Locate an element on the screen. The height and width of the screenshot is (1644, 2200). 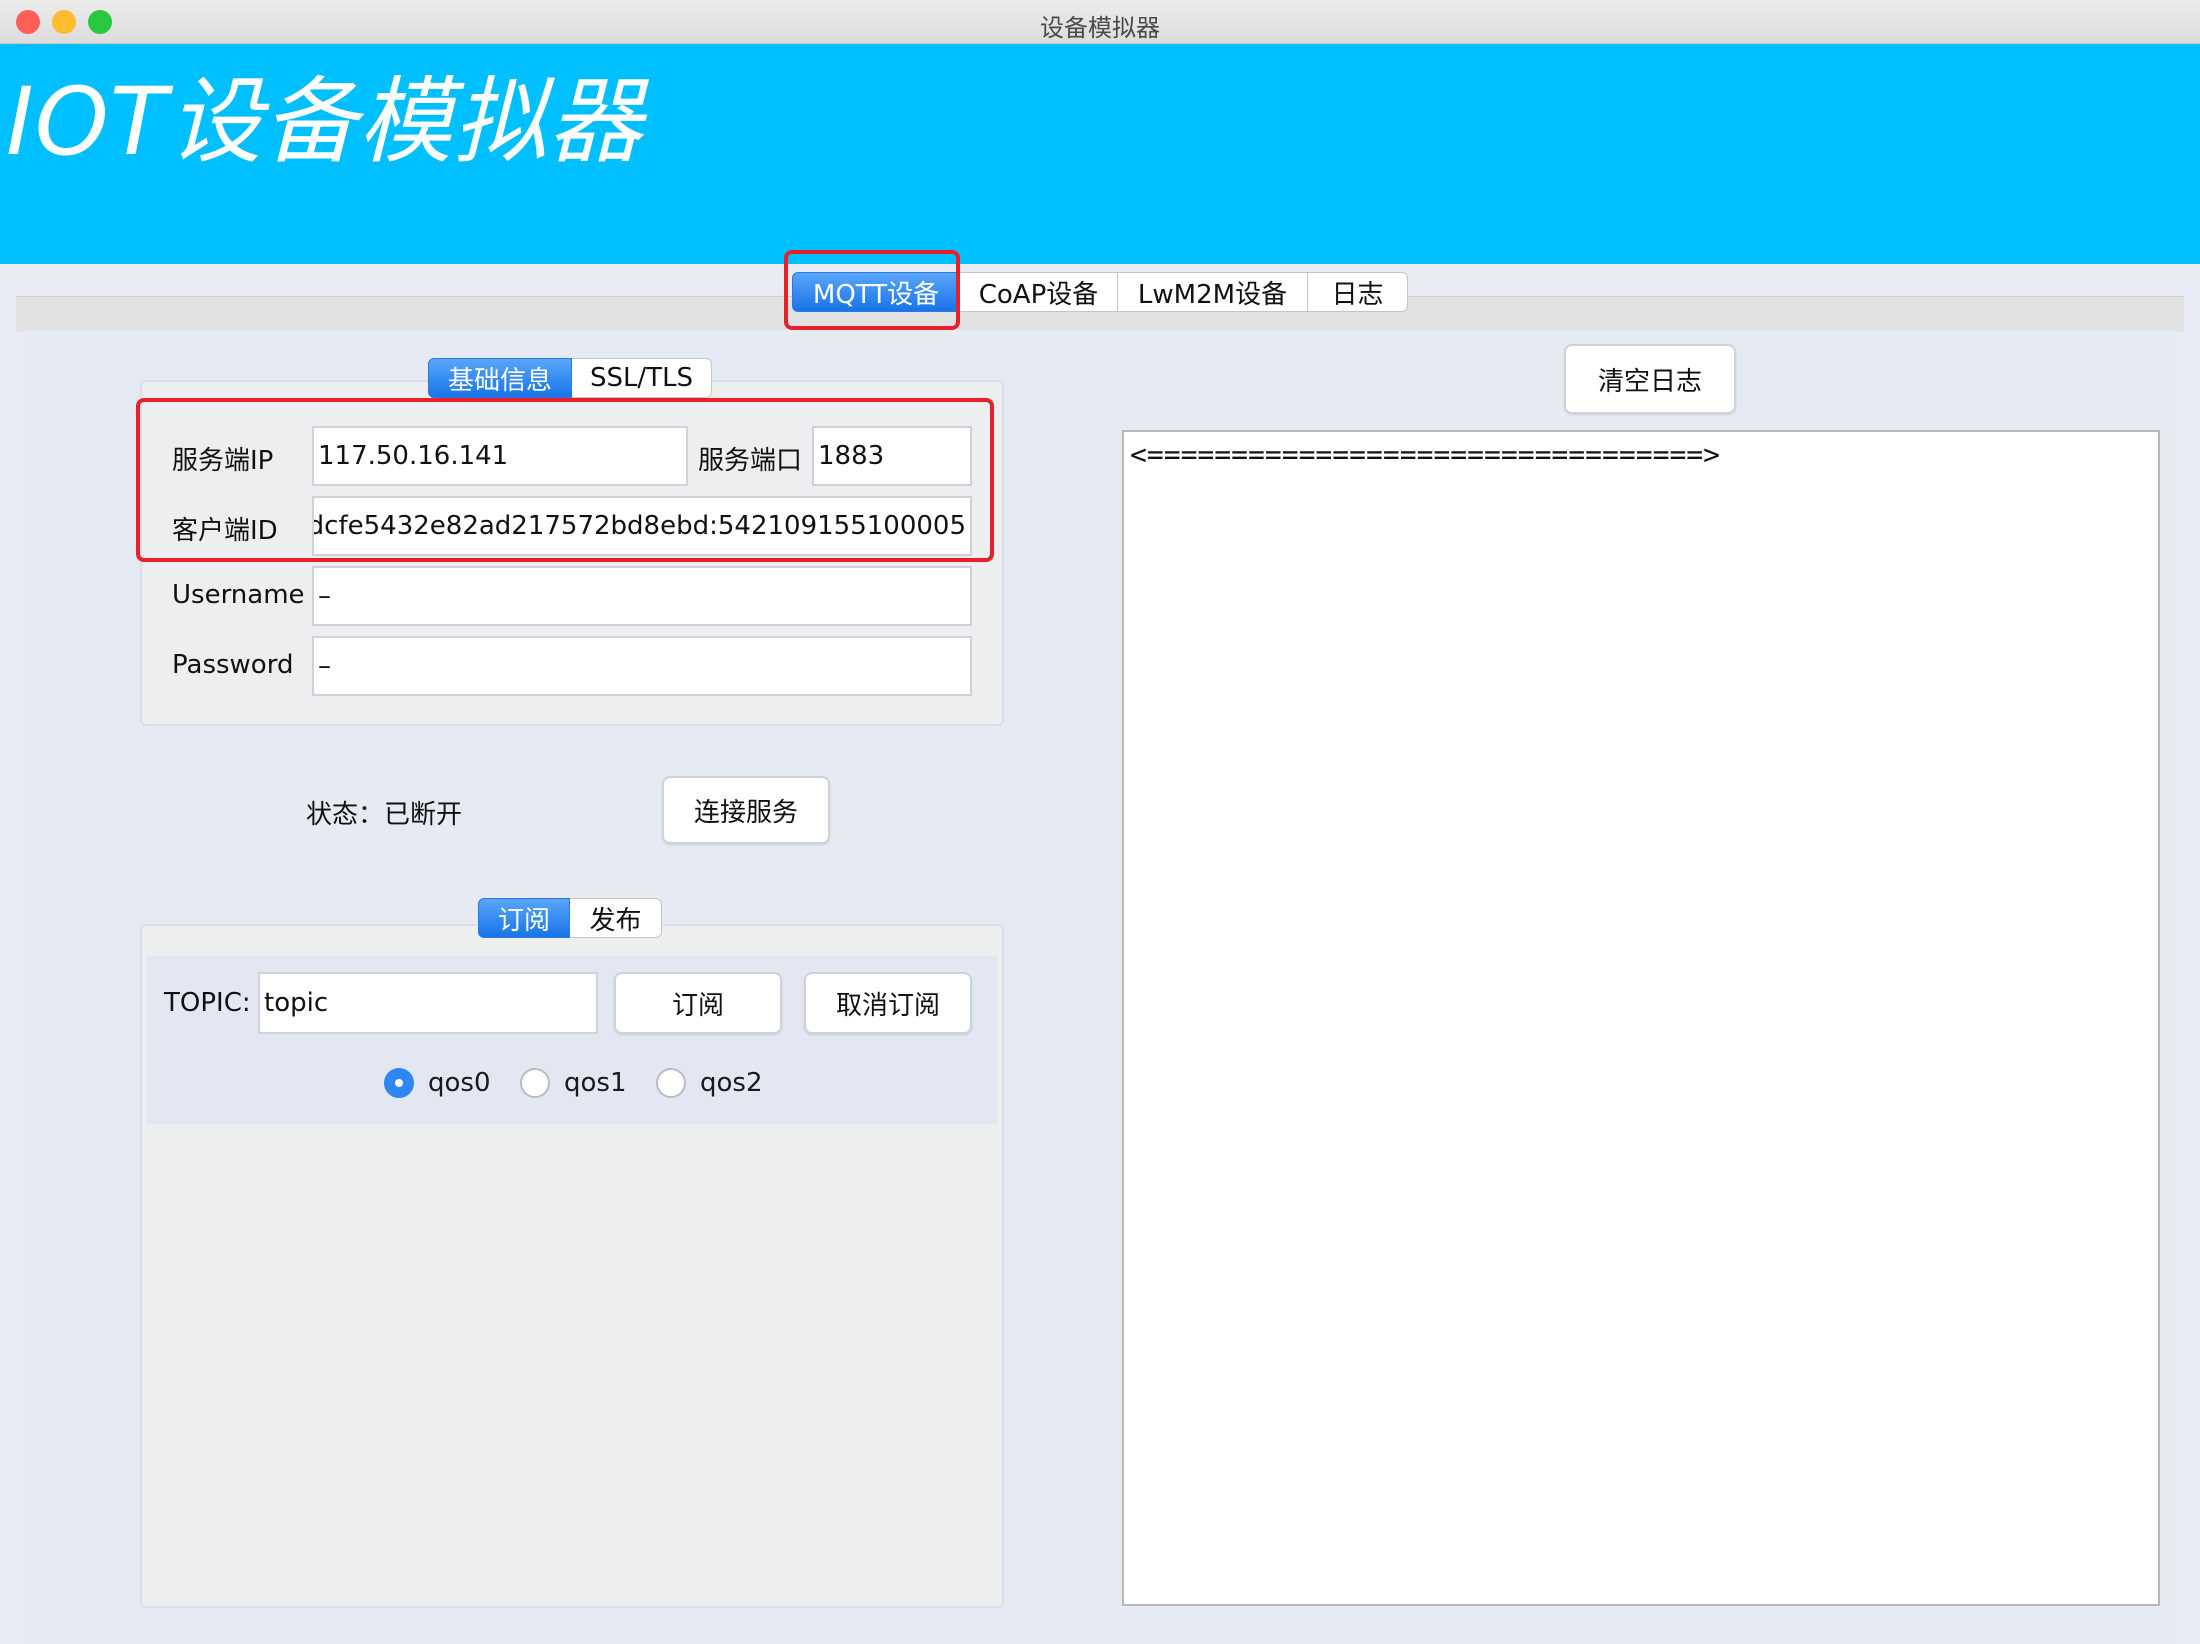
qos0-radio: qos0 is located at coordinates (437, 1083).